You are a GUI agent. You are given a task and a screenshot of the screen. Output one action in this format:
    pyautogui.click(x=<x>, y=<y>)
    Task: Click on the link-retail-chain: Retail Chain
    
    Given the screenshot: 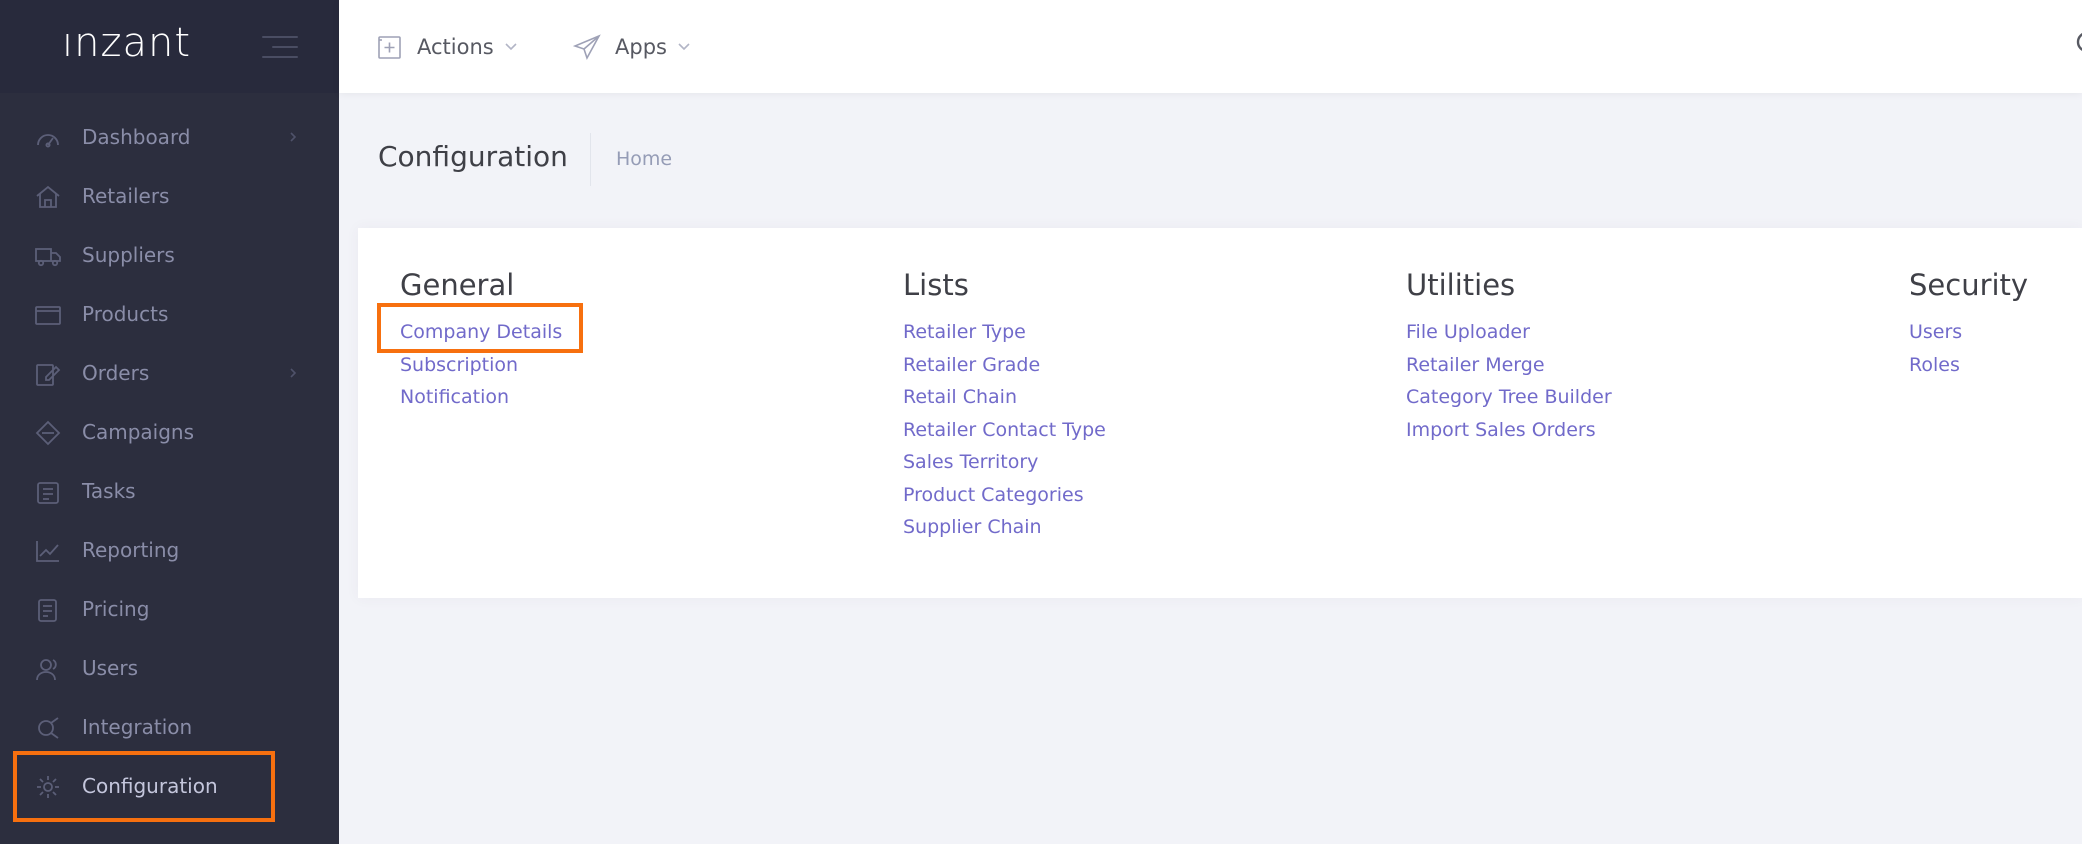 What is the action you would take?
    pyautogui.click(x=1004, y=397)
    